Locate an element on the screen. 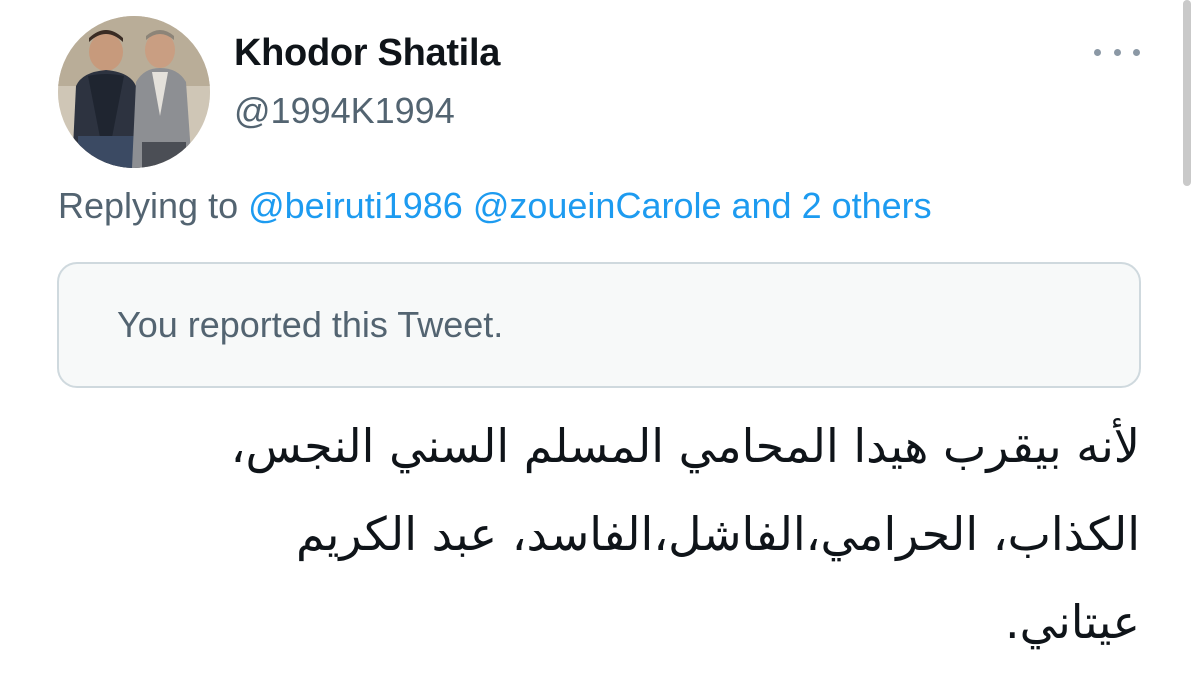  display-name: Khodor Shatila is located at coordinates (367, 53).